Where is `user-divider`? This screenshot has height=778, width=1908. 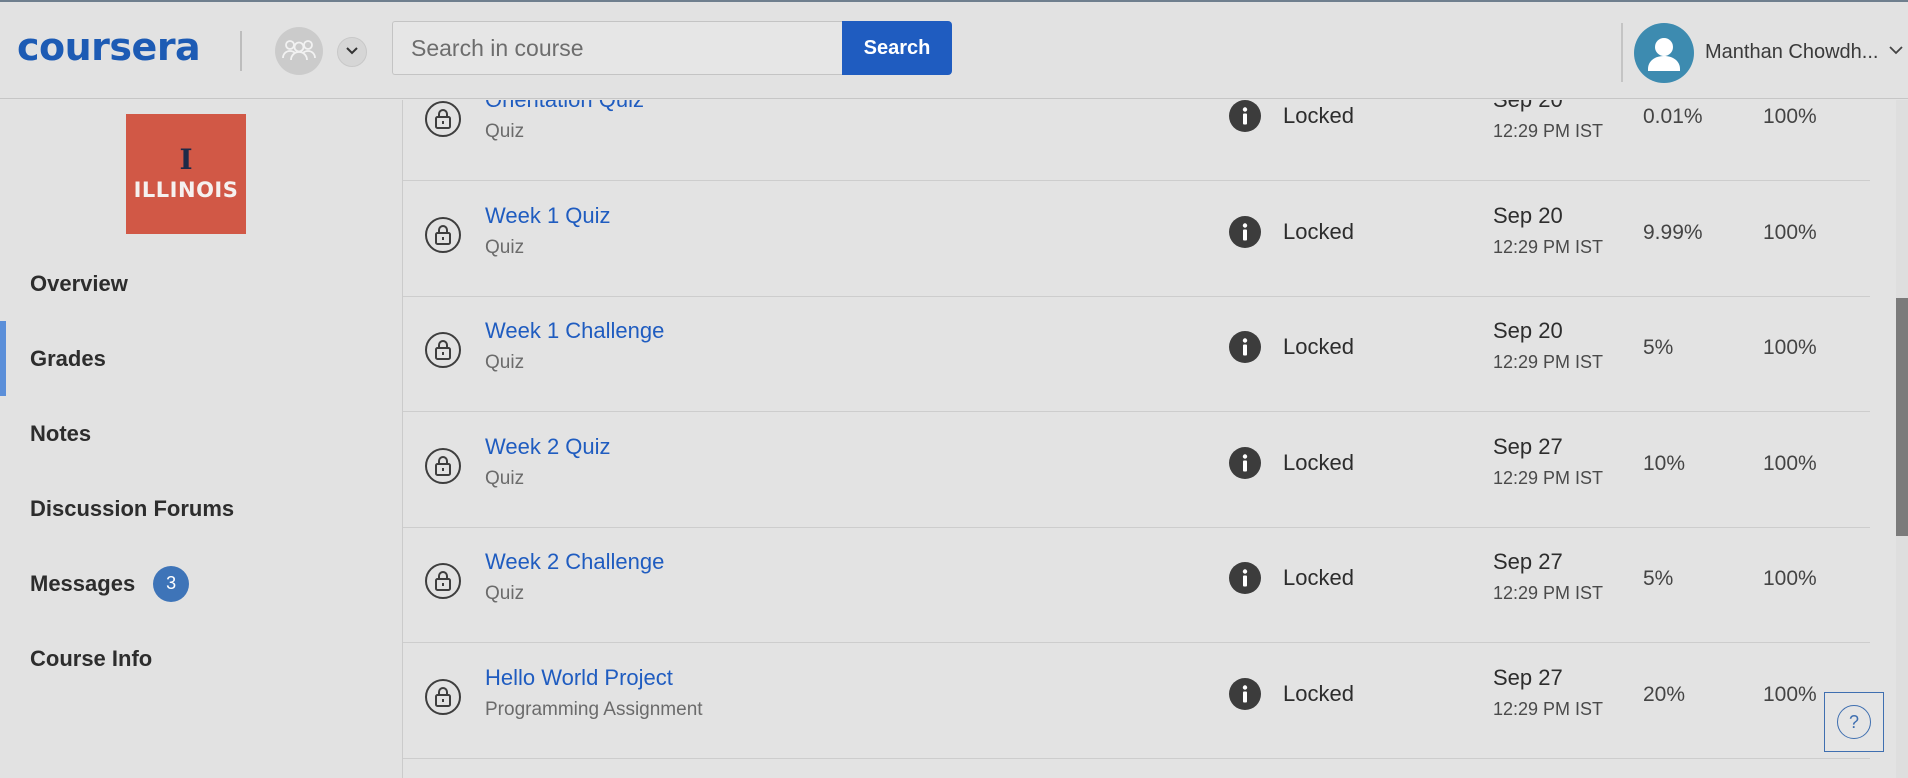
user-divider is located at coordinates (1622, 52).